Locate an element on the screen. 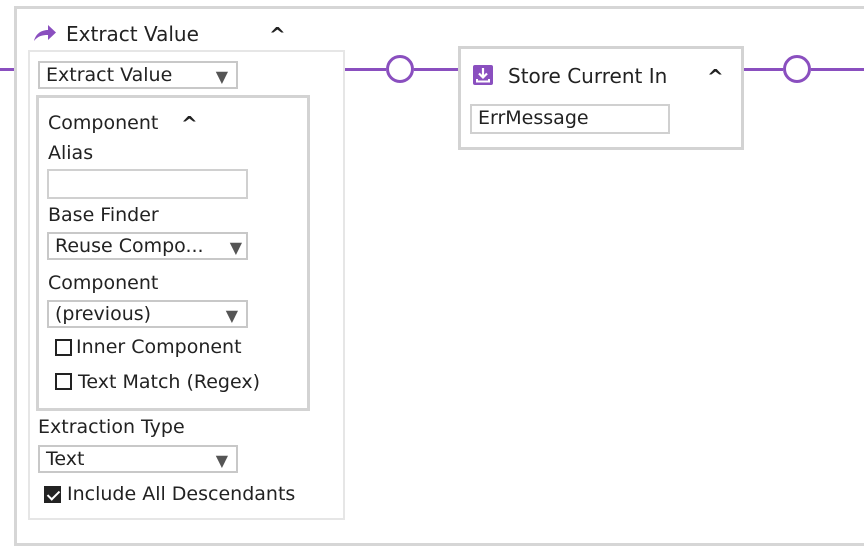 Image resolution: width=864 pixels, height=546 pixels. alias-label: Alias is located at coordinates (71, 153).